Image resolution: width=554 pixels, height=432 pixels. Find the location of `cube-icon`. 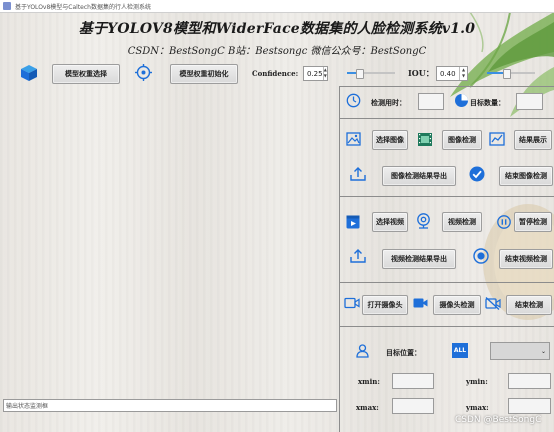

cube-icon is located at coordinates (29, 73).